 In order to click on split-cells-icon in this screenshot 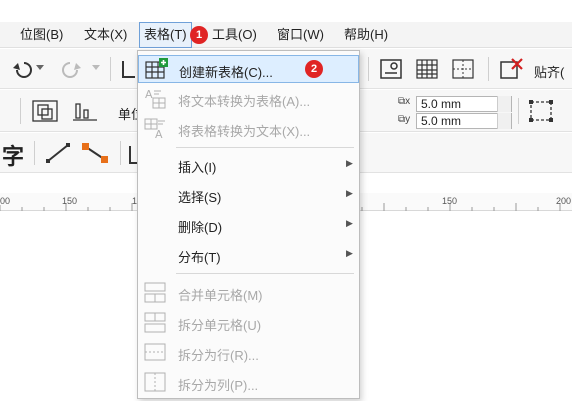, I will do `click(155, 322)`.